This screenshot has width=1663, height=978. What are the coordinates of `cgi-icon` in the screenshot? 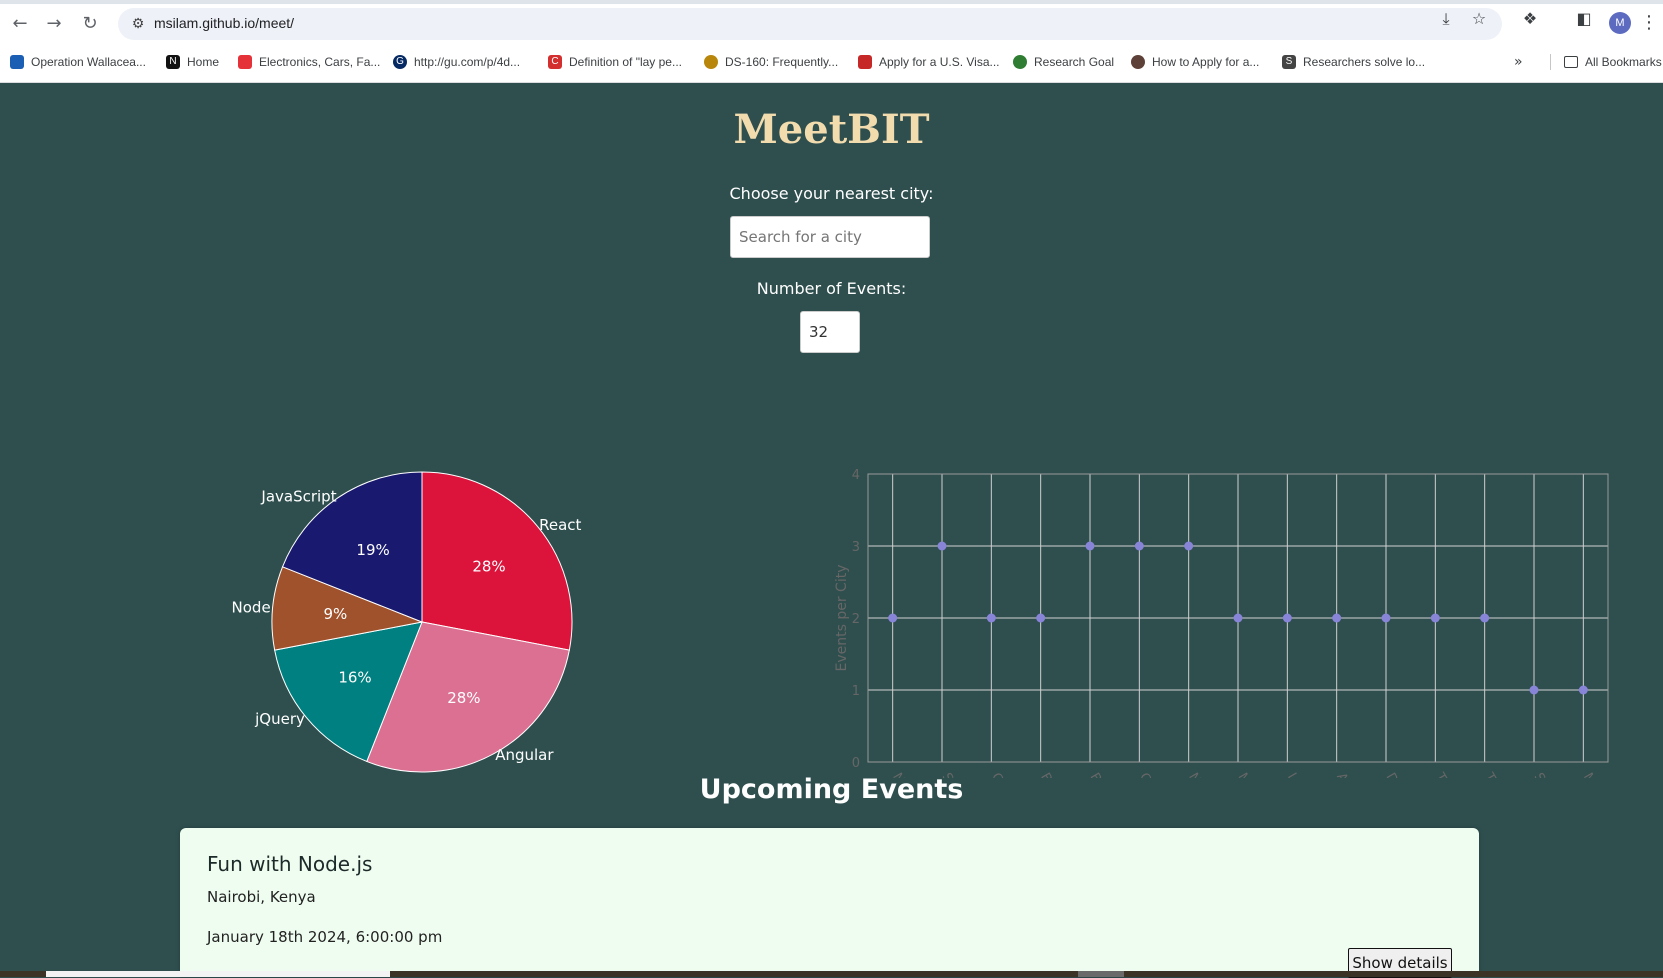 It's located at (865, 62).